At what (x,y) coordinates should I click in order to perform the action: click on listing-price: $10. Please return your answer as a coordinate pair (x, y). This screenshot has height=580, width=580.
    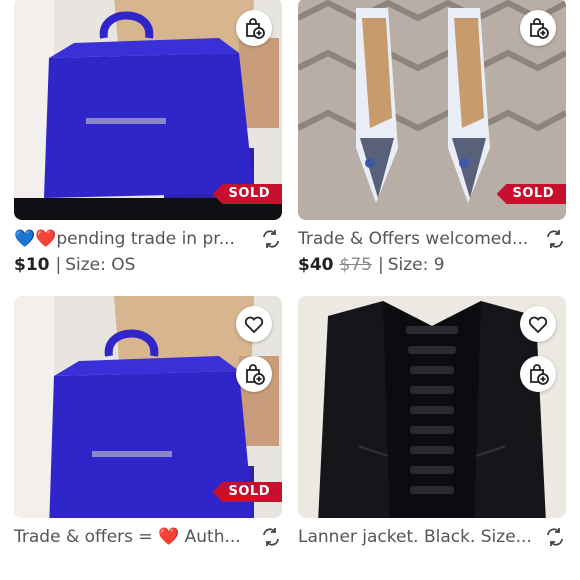
    Looking at the image, I should click on (32, 265).